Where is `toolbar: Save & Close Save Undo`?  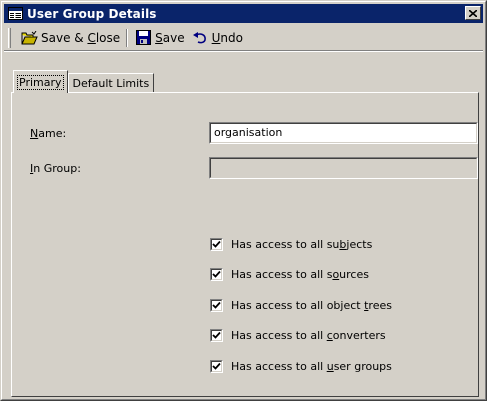 toolbar: Save & Close Save Undo is located at coordinates (243, 38).